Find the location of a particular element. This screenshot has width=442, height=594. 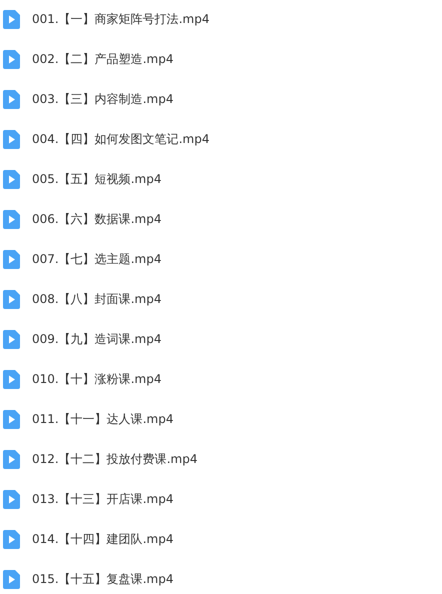

file-name: 009.【九】造词课.mp4 is located at coordinates (97, 339).